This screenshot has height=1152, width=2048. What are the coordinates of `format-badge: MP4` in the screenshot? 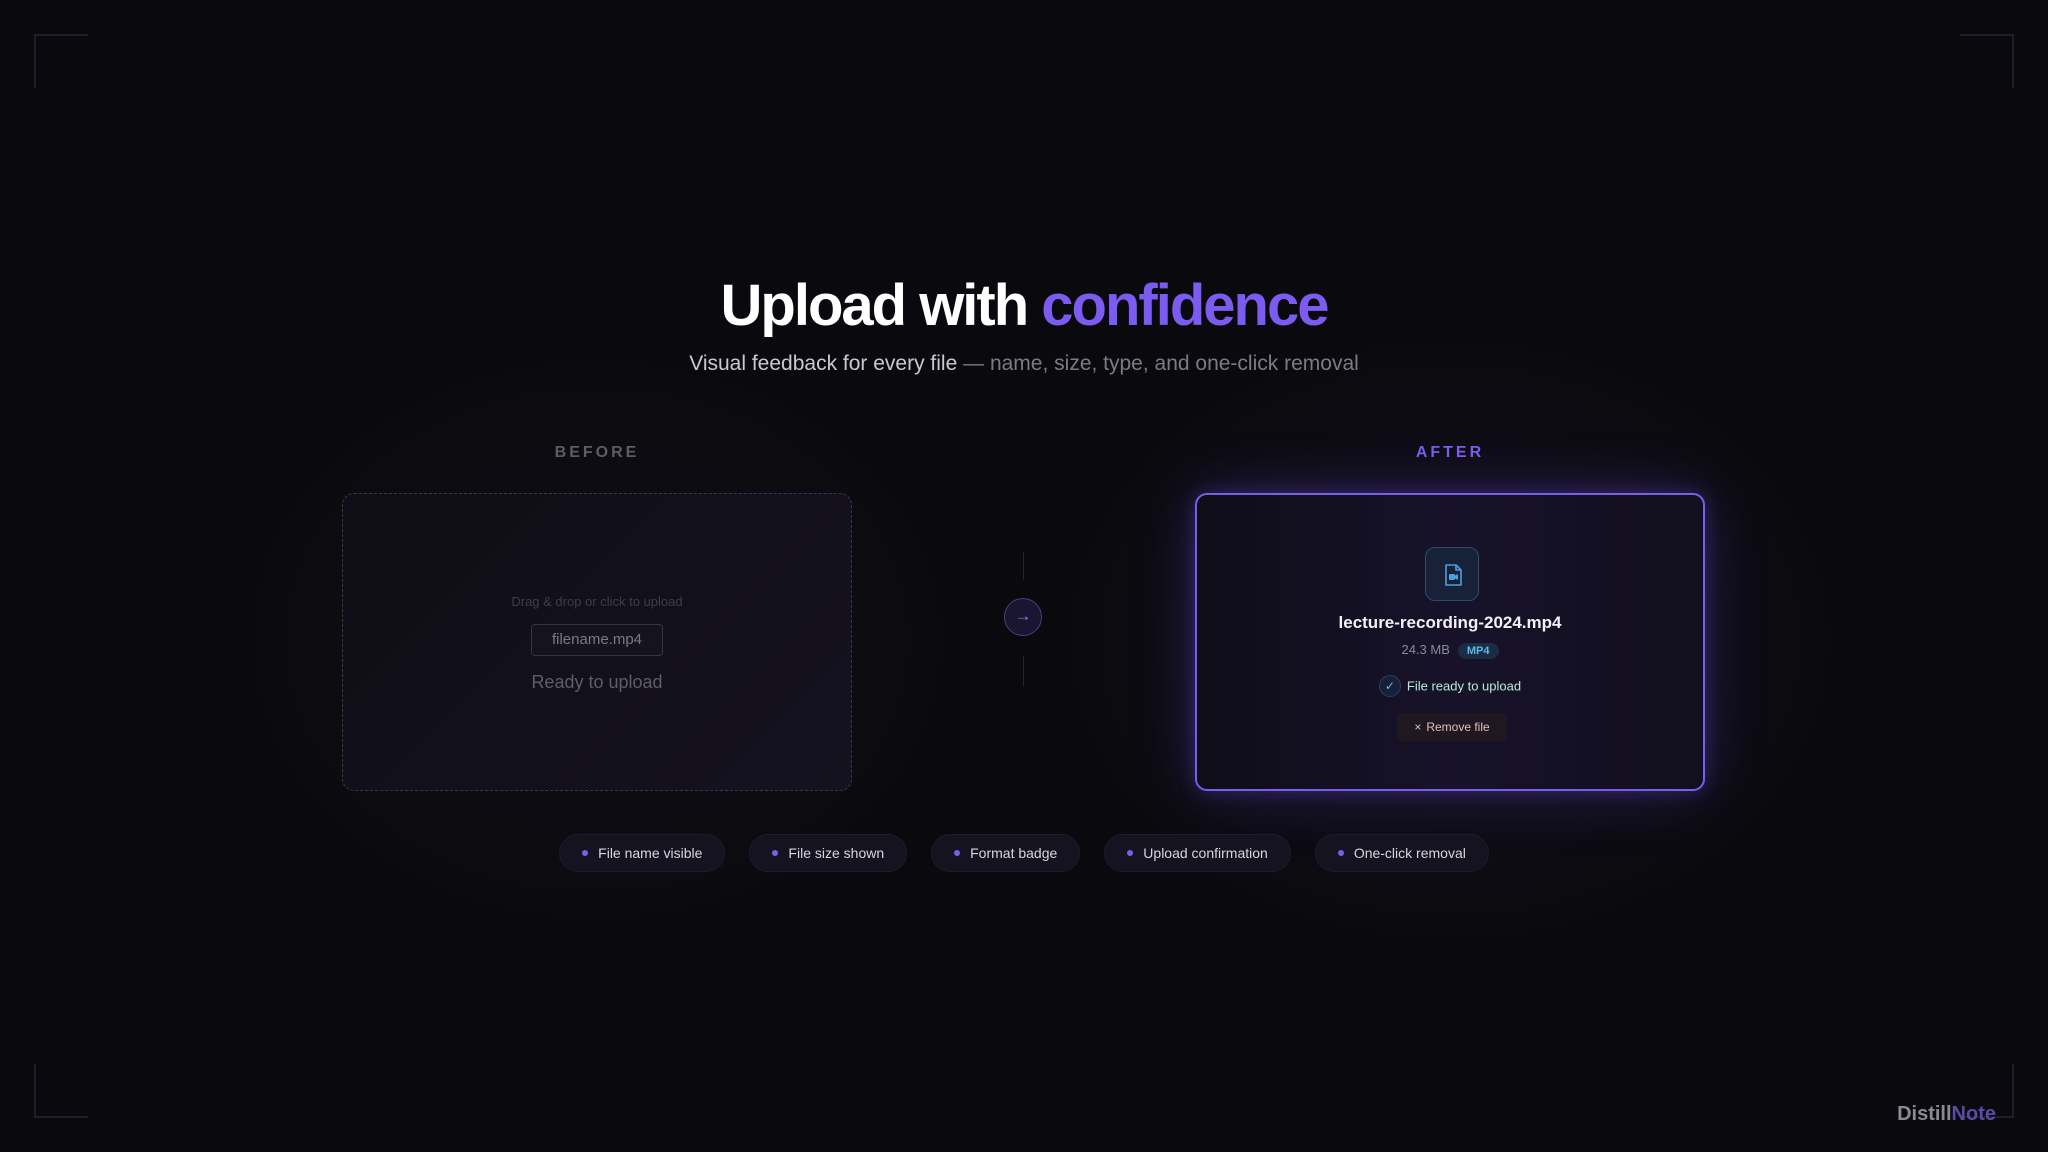 It's located at (1478, 651).